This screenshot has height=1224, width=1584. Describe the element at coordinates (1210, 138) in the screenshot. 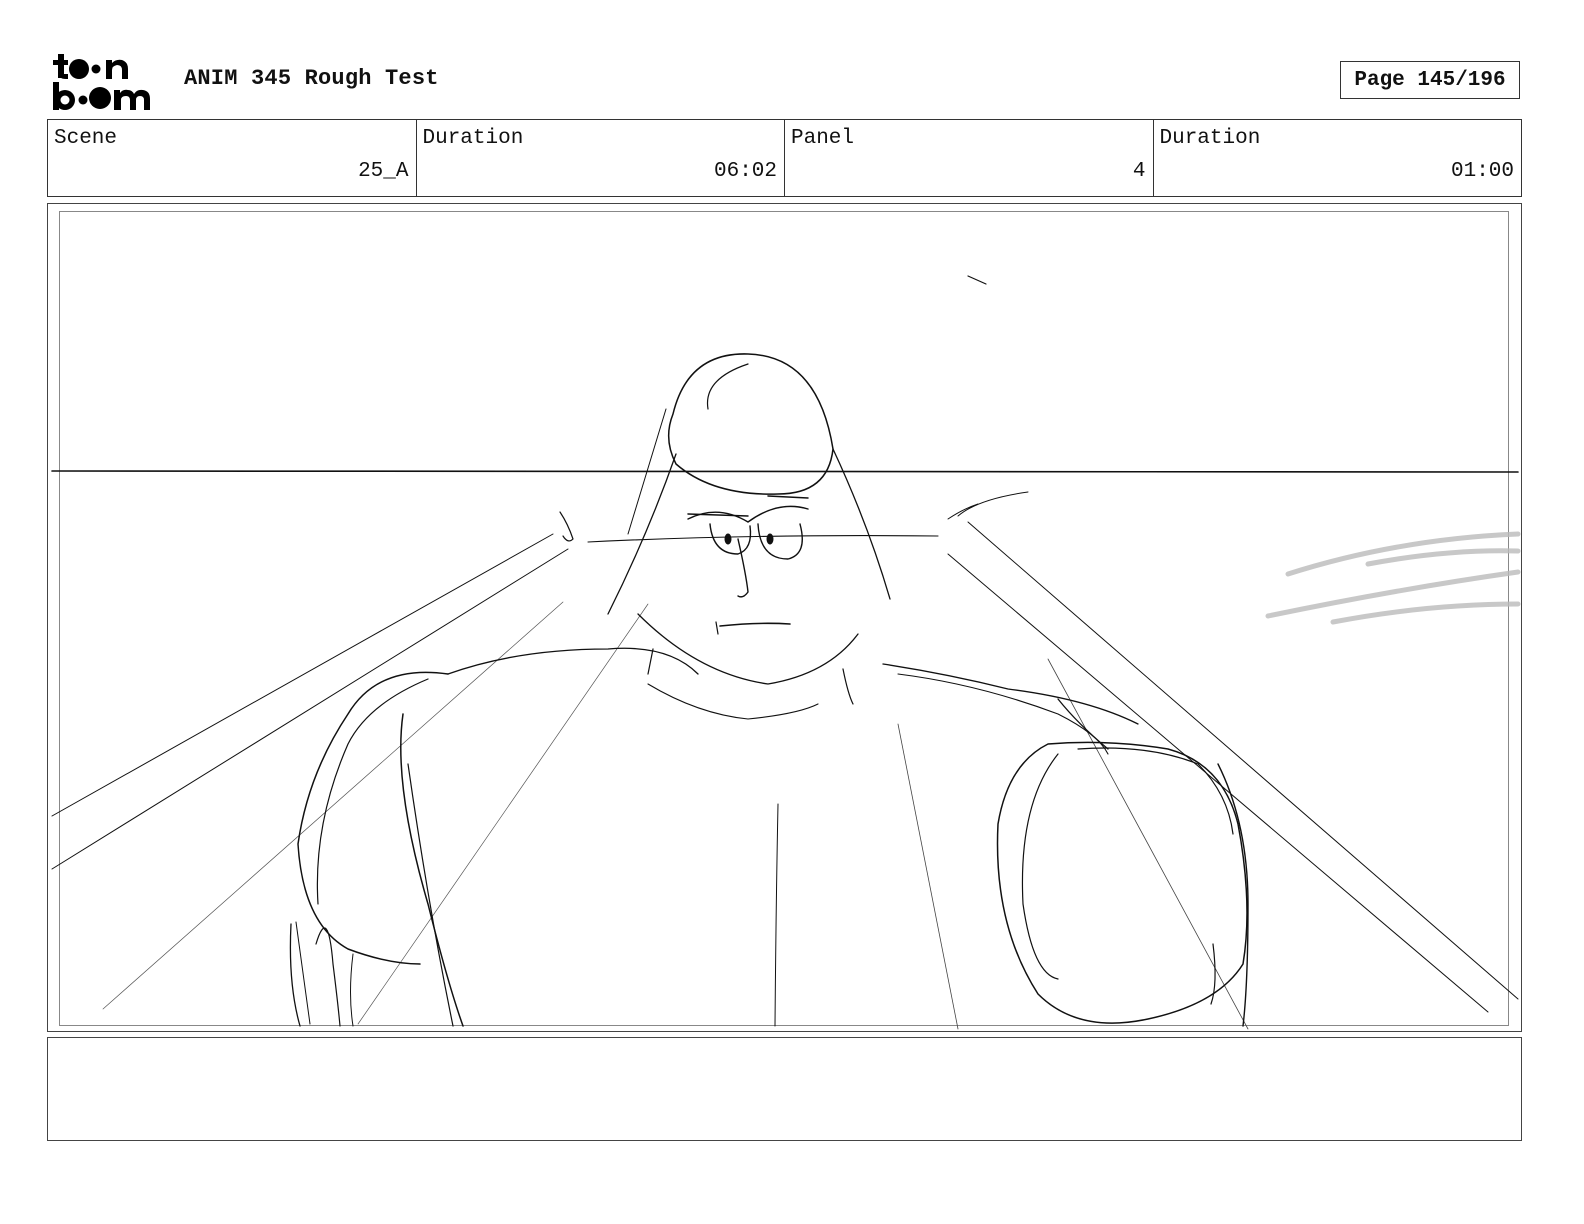

I see `panel-duration-label: Duration` at that location.